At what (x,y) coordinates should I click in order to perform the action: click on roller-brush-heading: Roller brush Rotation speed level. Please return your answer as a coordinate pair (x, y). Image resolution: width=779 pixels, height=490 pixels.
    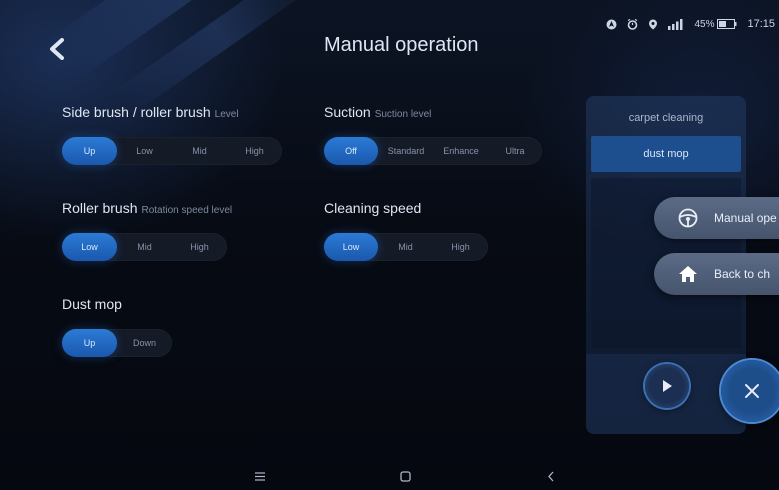
    Looking at the image, I should click on (147, 208).